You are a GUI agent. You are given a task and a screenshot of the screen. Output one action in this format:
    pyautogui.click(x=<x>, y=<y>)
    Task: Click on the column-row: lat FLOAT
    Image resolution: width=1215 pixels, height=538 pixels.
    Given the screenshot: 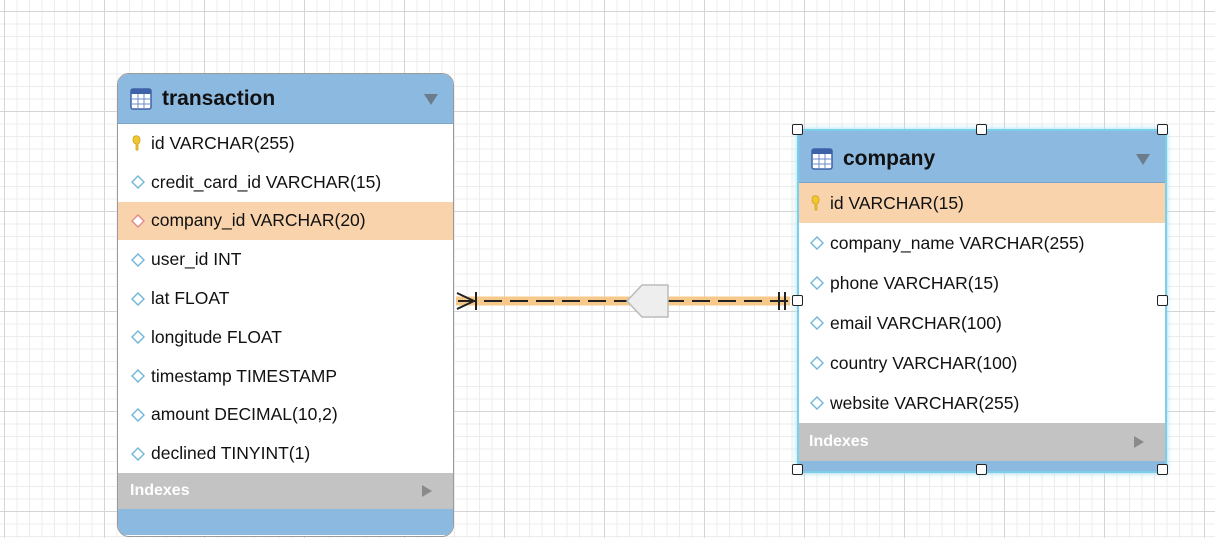 What is the action you would take?
    pyautogui.click(x=285, y=298)
    